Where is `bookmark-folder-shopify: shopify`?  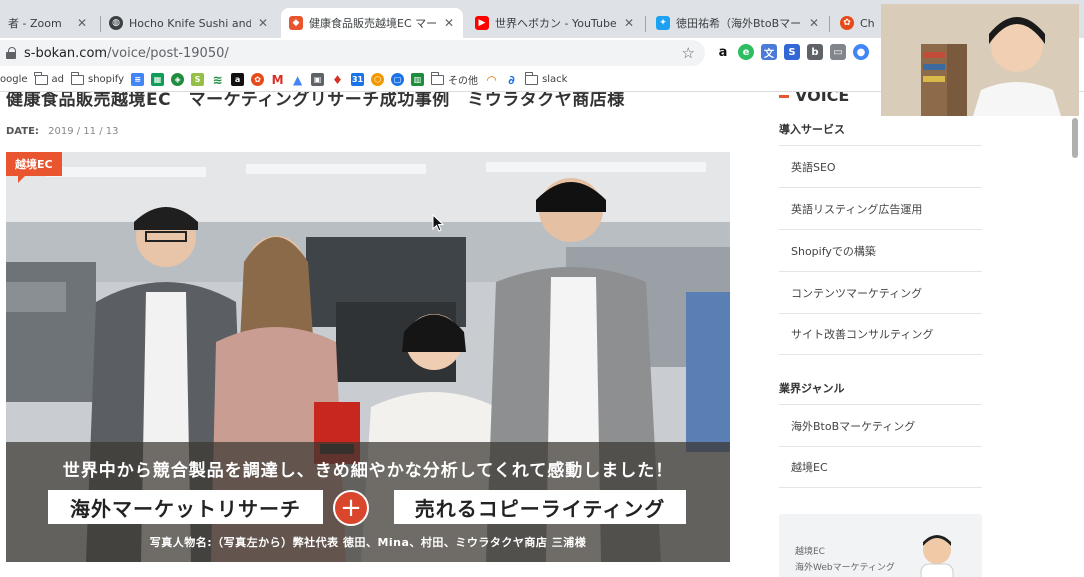
bookmark-folder-shopify: shopify is located at coordinates (97, 78).